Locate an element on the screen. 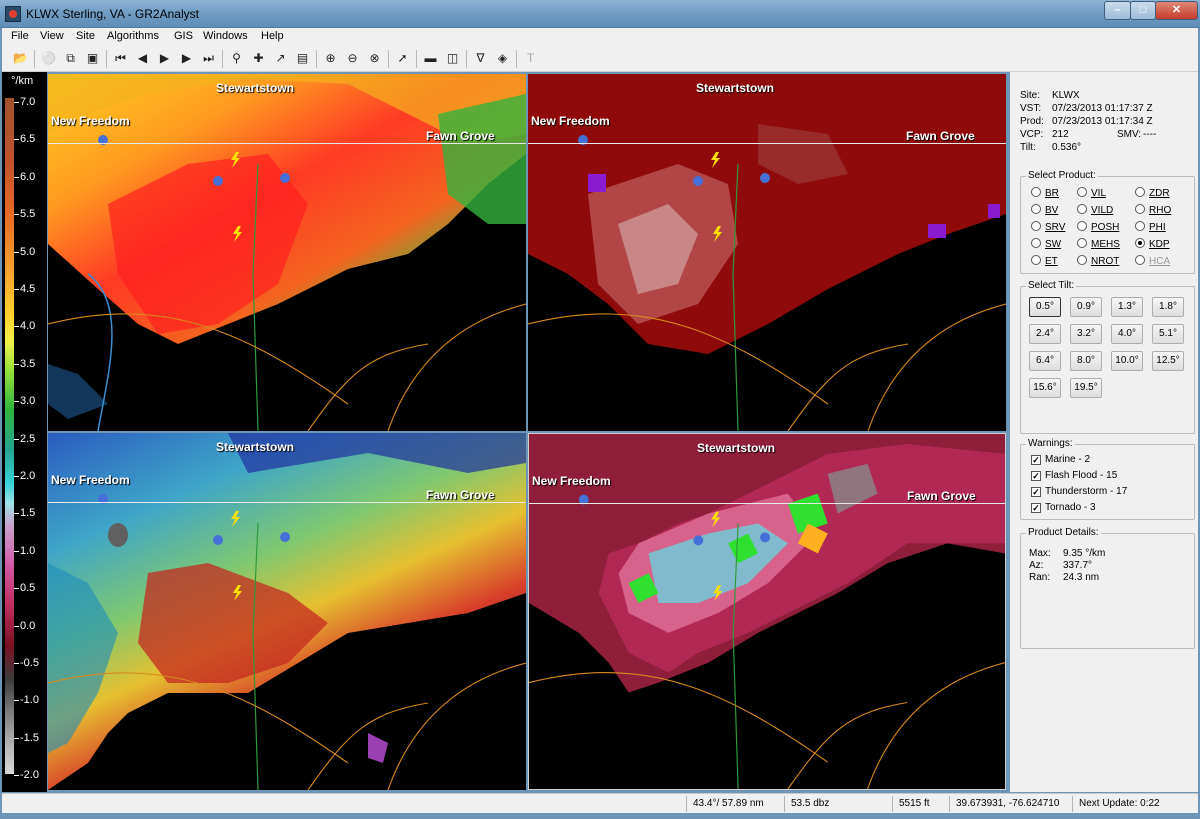  product-radio-sw: SW is located at coordinates (1046, 244).